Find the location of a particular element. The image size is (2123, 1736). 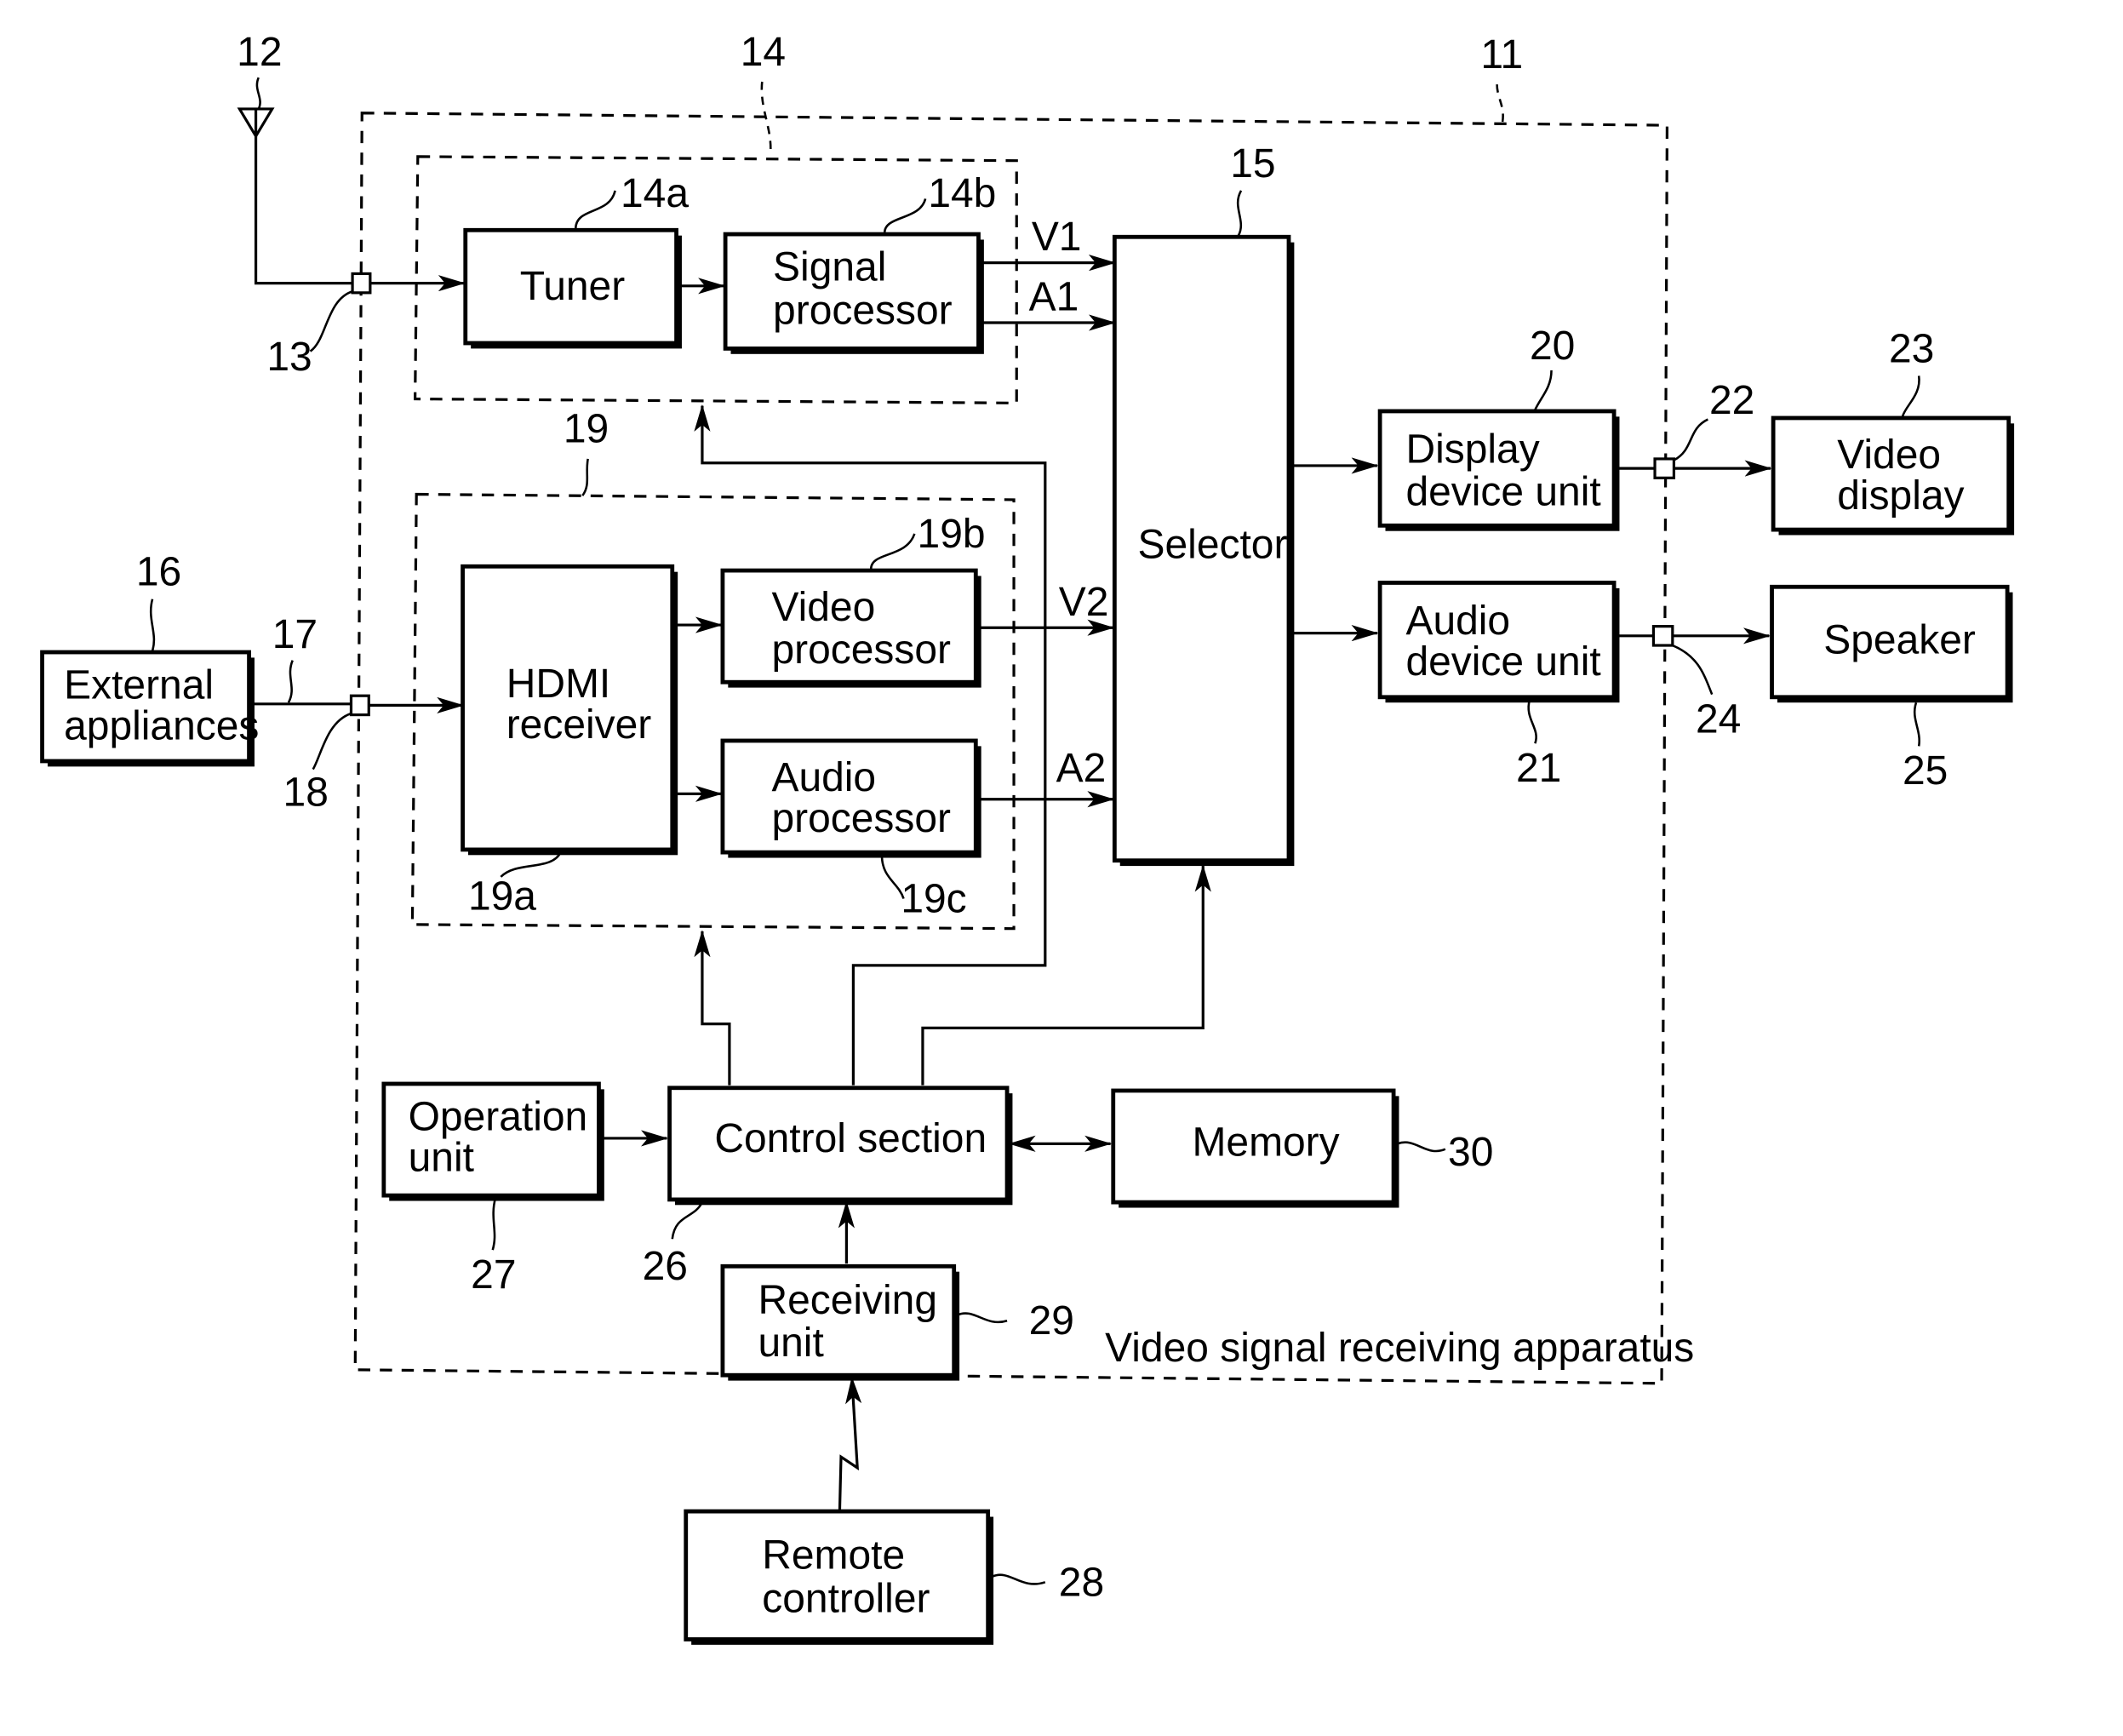

selector-block: Selector is located at coordinates (1203, 550).